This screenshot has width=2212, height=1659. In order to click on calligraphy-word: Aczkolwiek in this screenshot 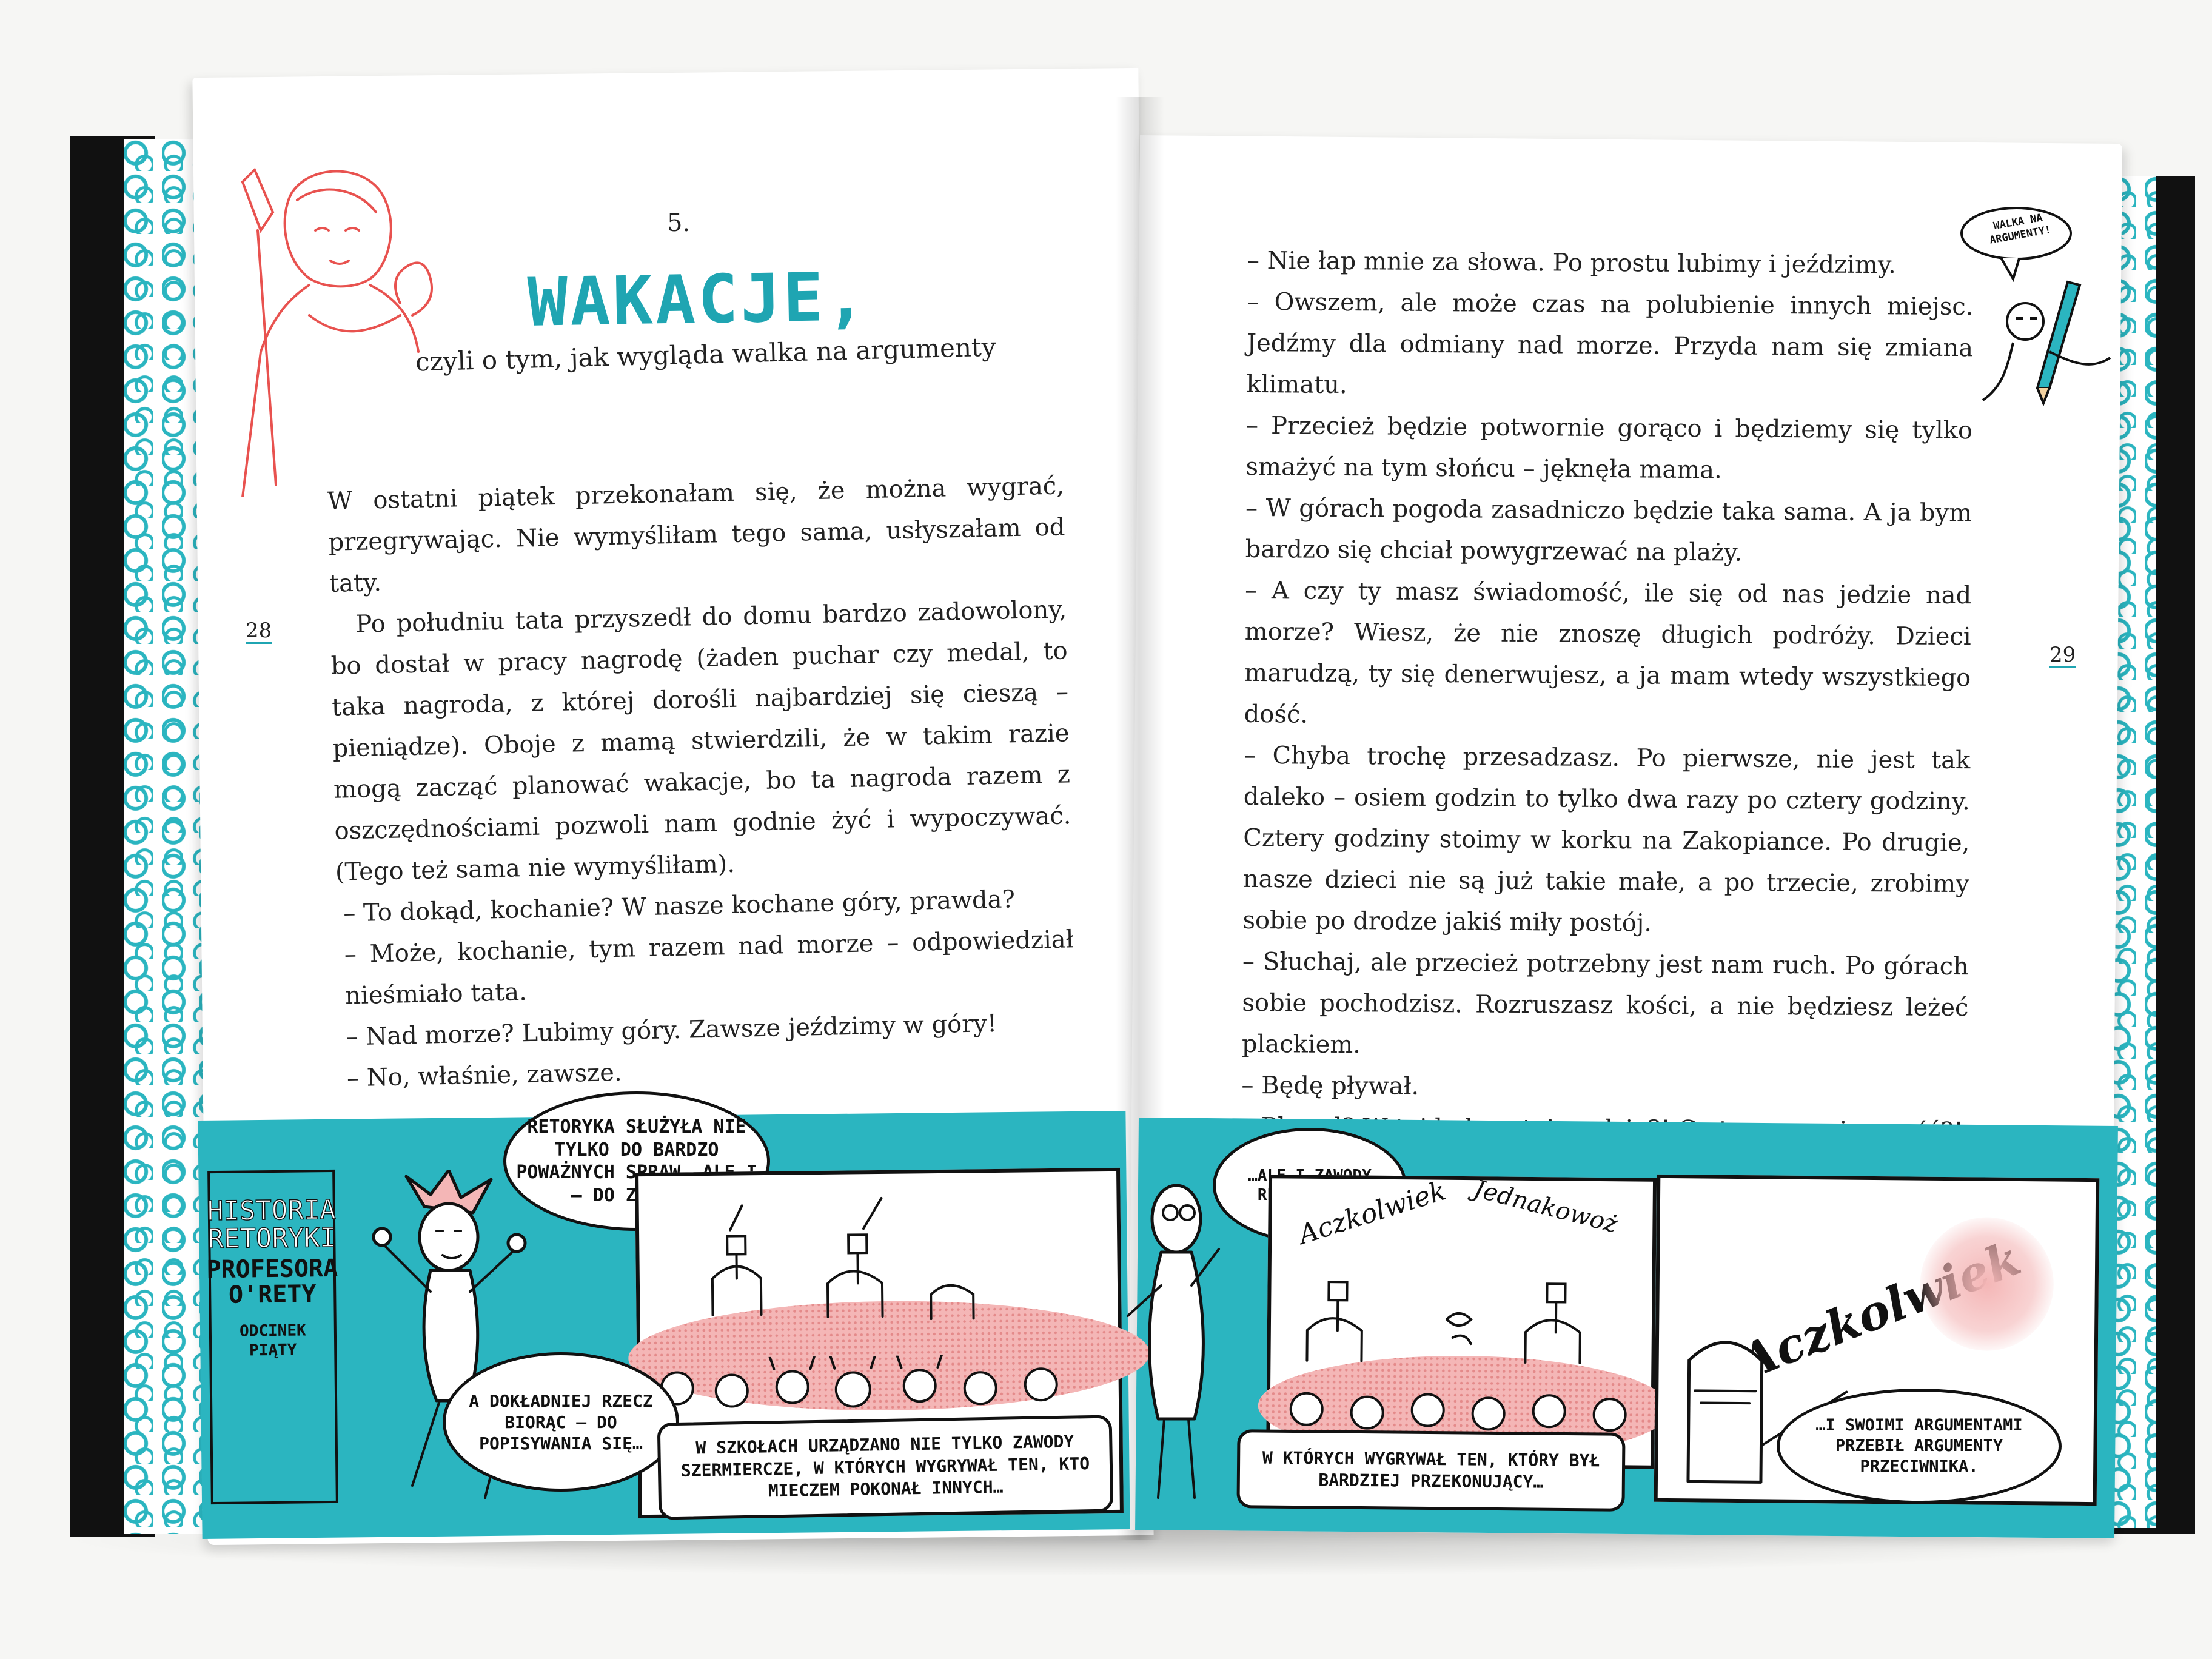, I will do `click(1372, 1213)`.